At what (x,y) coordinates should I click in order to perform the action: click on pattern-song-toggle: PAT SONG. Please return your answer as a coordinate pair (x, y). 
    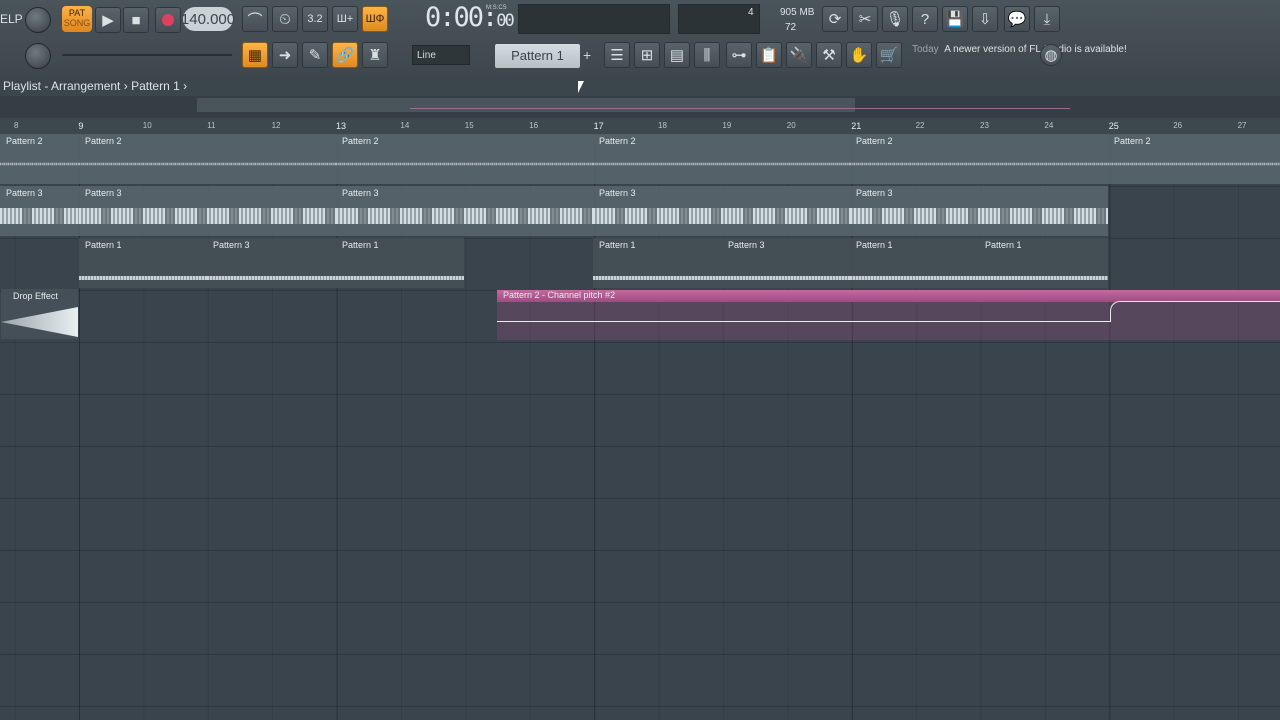
    Looking at the image, I should click on (77, 19).